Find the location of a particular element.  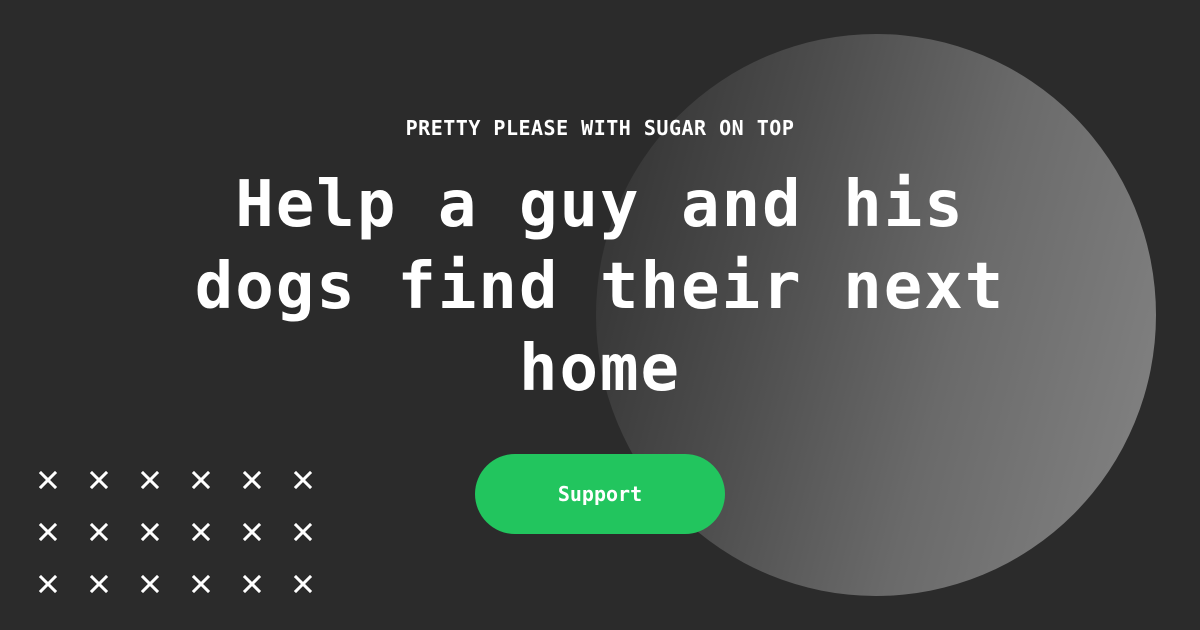

eyebrow-text: PRETTY PLEASE WITH SUGAR ON TOP is located at coordinates (600, 128).